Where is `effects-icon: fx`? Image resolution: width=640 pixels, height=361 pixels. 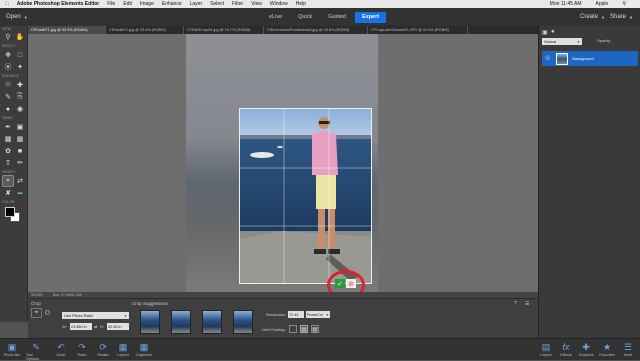
effects-icon: fx is located at coordinates (566, 347).